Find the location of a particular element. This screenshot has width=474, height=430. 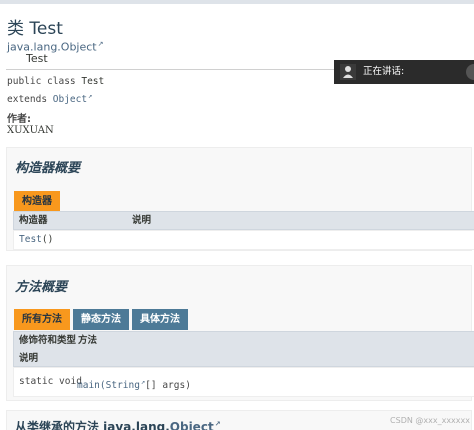

tab-all-methods: 所有方法 is located at coordinates (42, 319).